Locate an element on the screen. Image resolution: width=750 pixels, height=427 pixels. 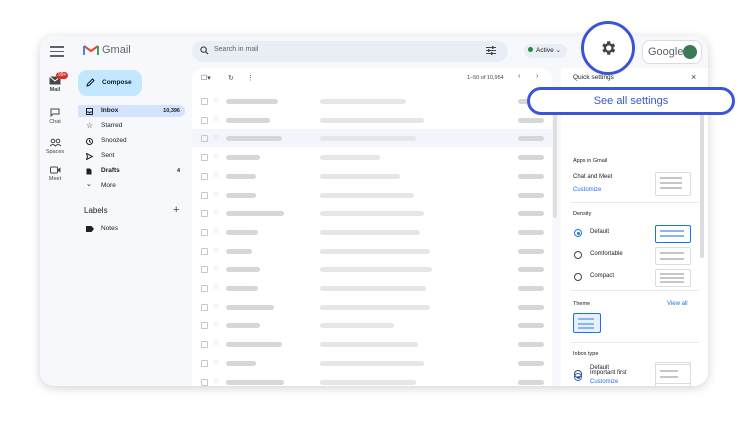
theme-thumbnail is located at coordinates (587, 323).